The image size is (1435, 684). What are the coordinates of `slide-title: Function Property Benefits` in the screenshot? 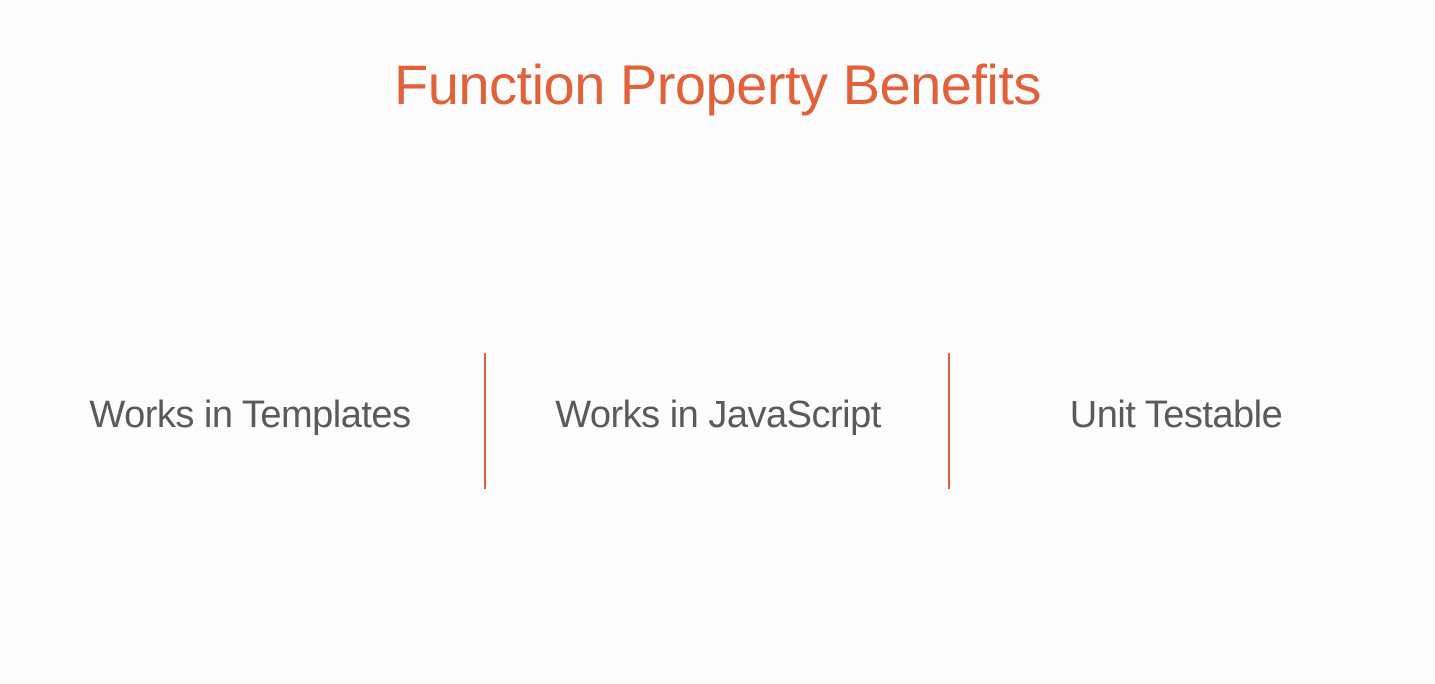 It's located at (717, 84).